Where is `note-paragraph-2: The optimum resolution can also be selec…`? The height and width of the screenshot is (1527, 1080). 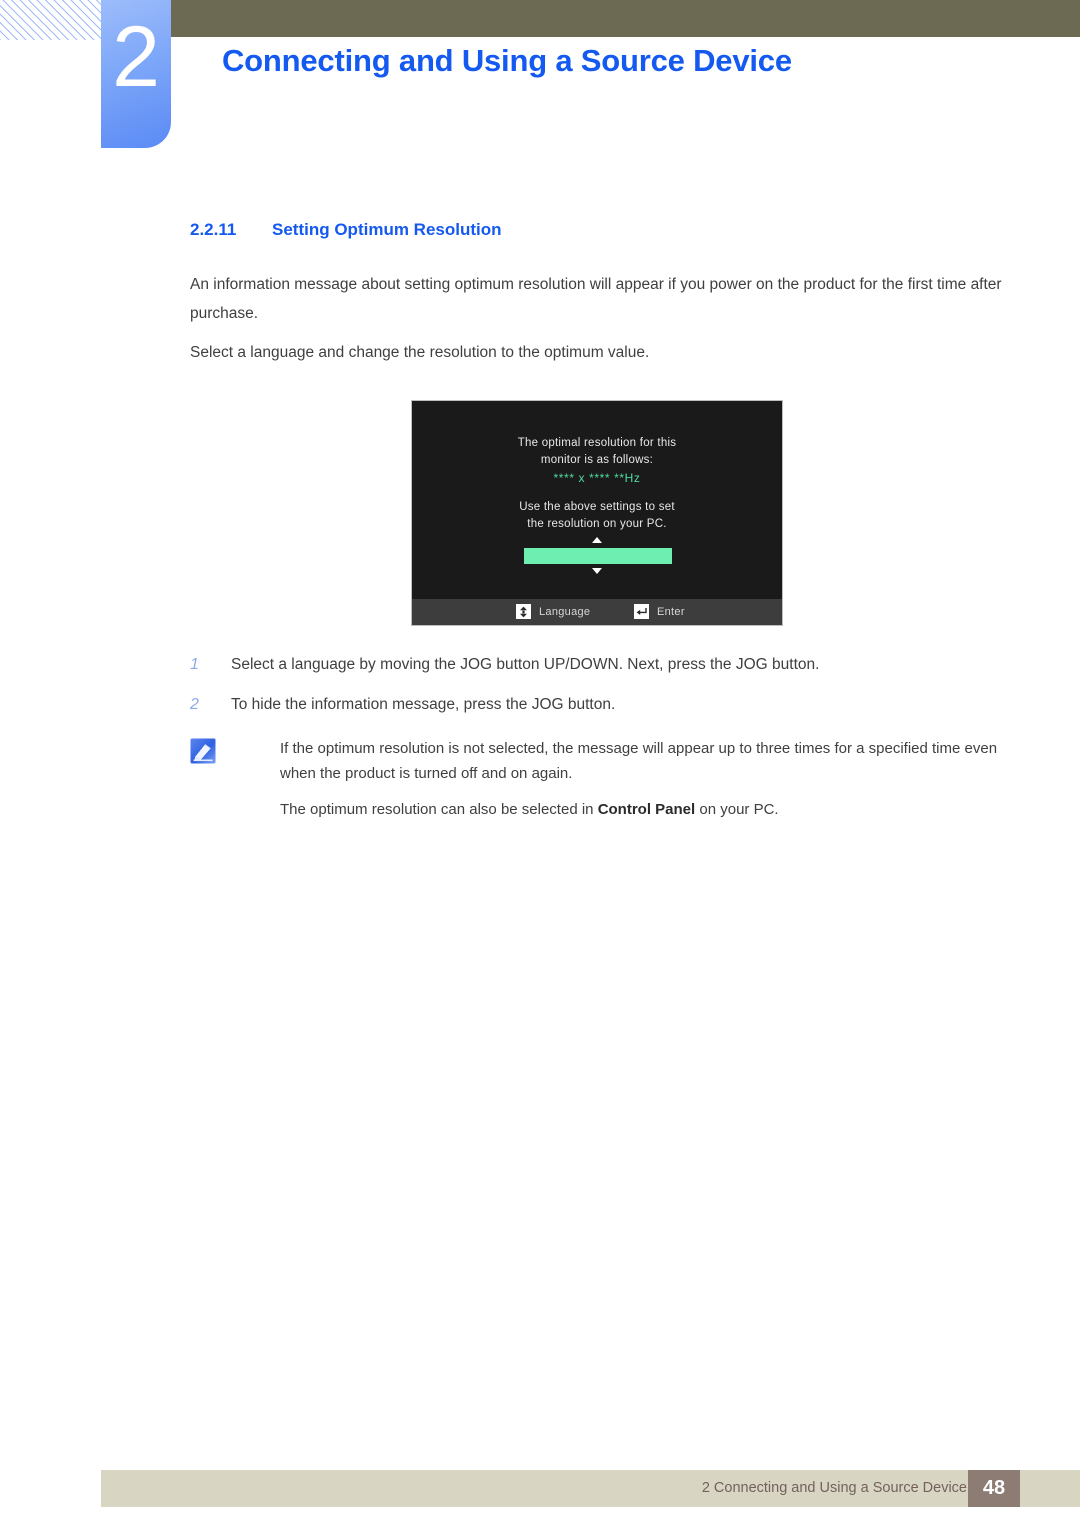 note-paragraph-2: The optimum resolution can also be selec… is located at coordinates (645, 809).